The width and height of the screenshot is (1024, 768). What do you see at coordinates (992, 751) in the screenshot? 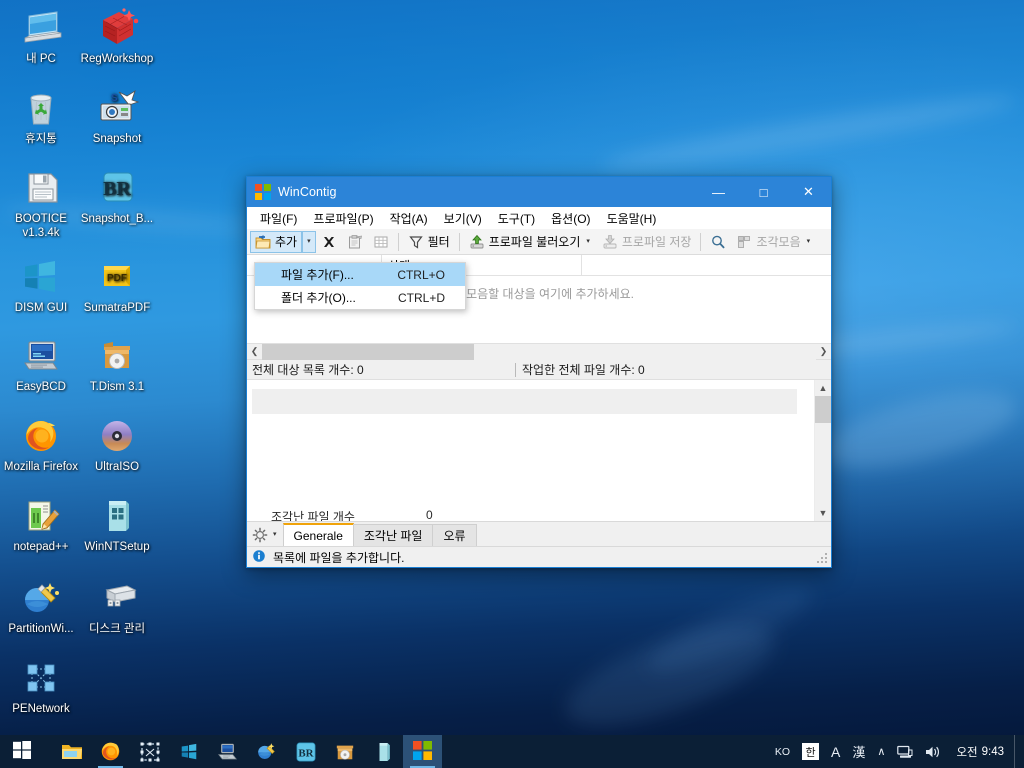
I see `clock-time: 9:43` at bounding box center [992, 751].